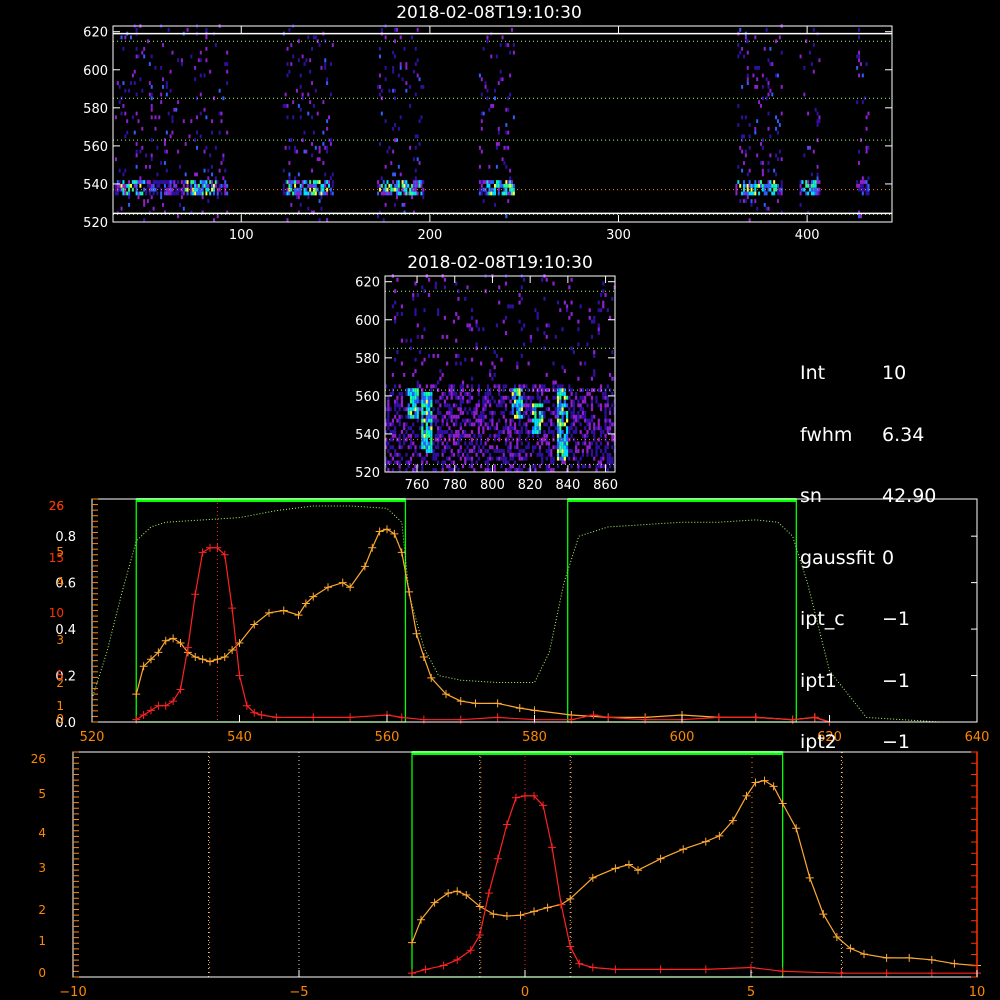 This screenshot has width=1000, height=1000. What do you see at coordinates (605, 485) in the screenshot?
I see `zoom-x-tick-label: 860` at bounding box center [605, 485].